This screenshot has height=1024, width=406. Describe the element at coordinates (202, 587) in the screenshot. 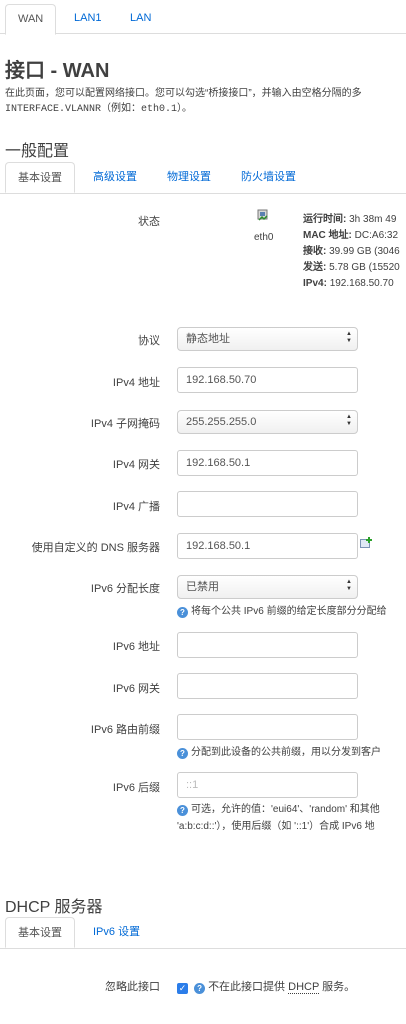

I see `ipv6-assign-value: 已禁用` at that location.